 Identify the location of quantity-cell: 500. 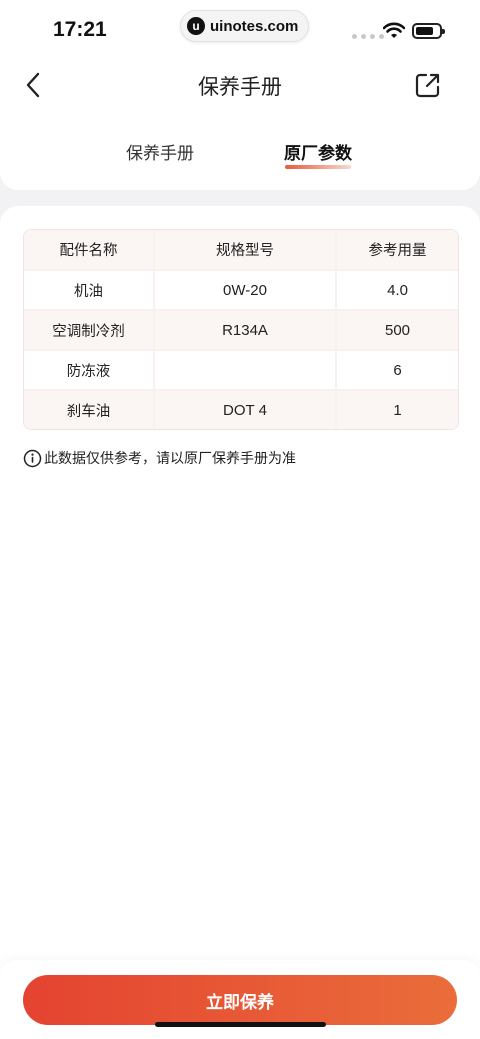
(397, 330).